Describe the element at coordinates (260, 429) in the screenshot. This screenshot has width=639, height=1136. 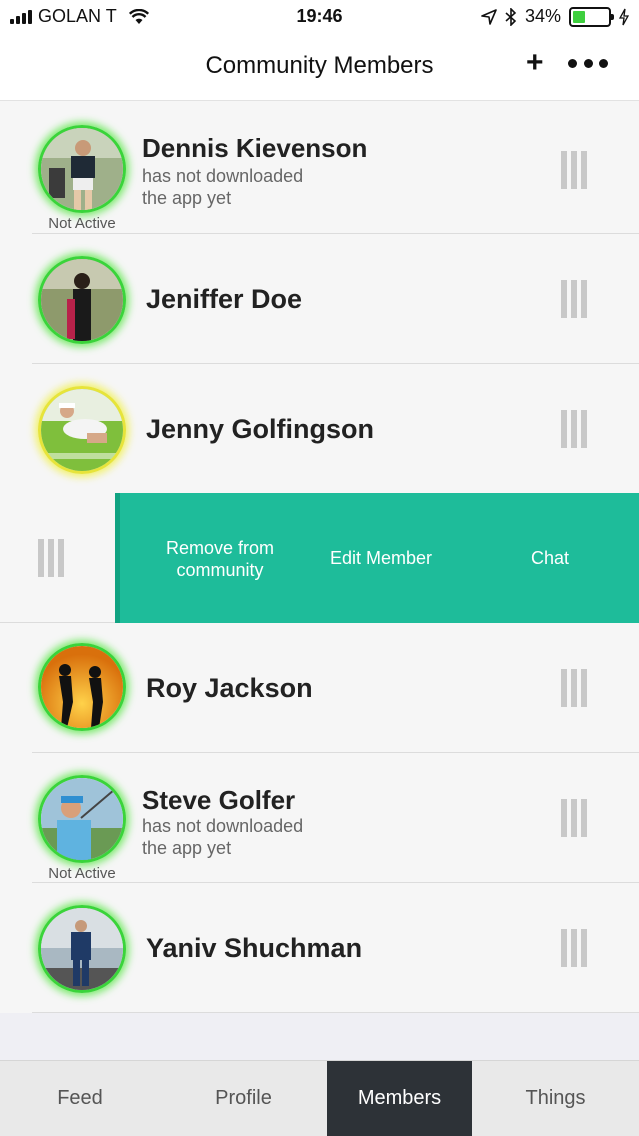
I see `member-name: Jenny Golfingson` at that location.